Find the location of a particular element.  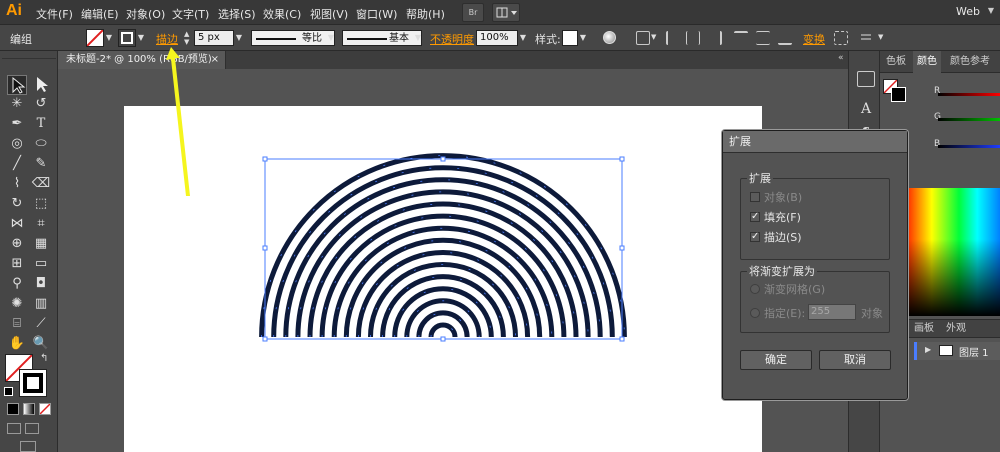

object-checkbox is located at coordinates (755, 197).